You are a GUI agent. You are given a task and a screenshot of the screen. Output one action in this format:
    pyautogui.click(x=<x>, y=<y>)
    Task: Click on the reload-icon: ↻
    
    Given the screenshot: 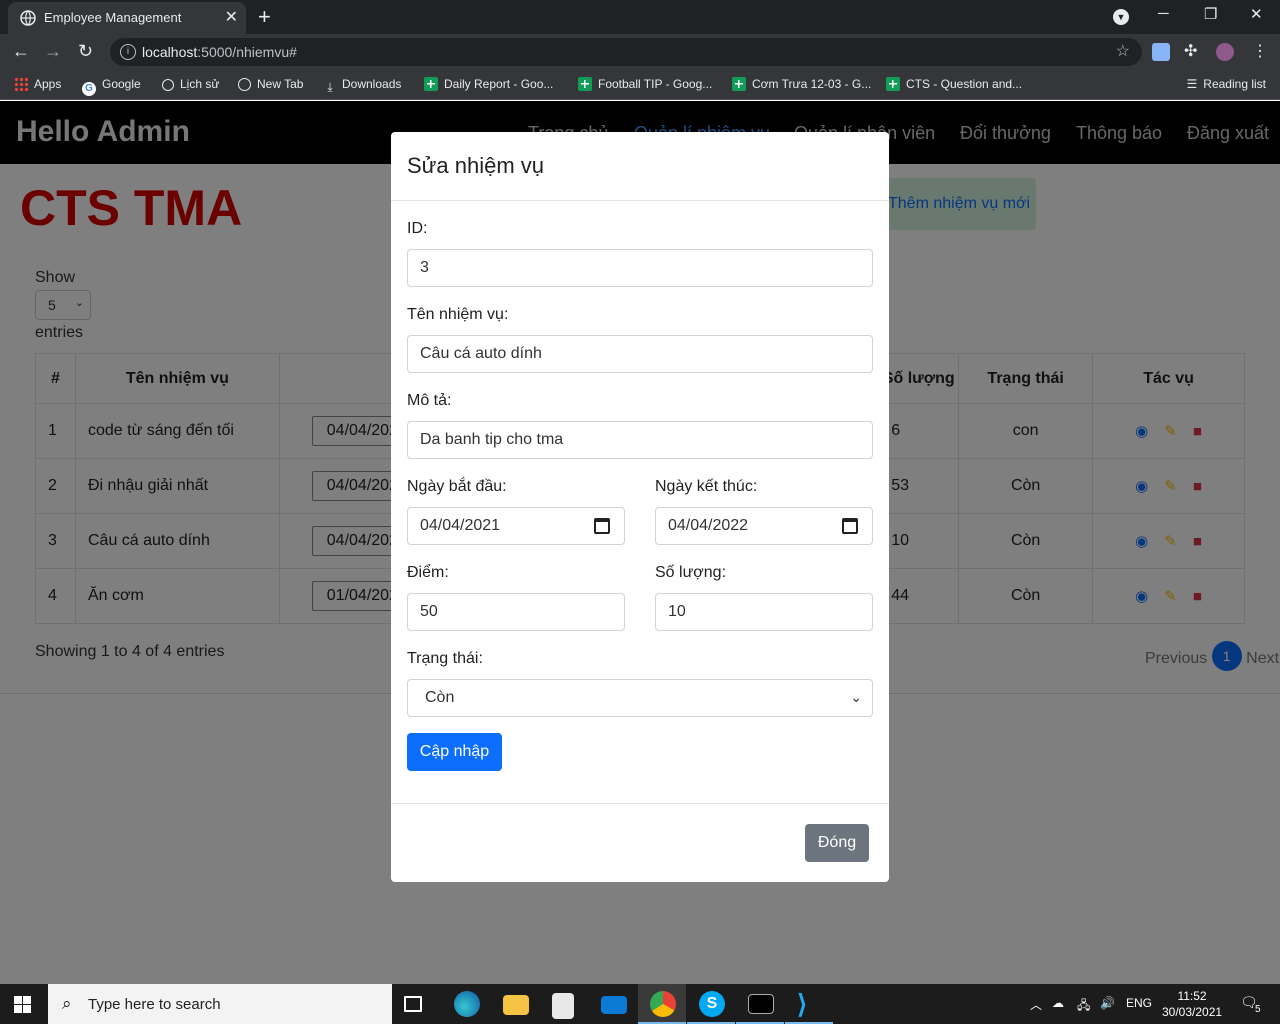 What is the action you would take?
    pyautogui.click(x=85, y=51)
    